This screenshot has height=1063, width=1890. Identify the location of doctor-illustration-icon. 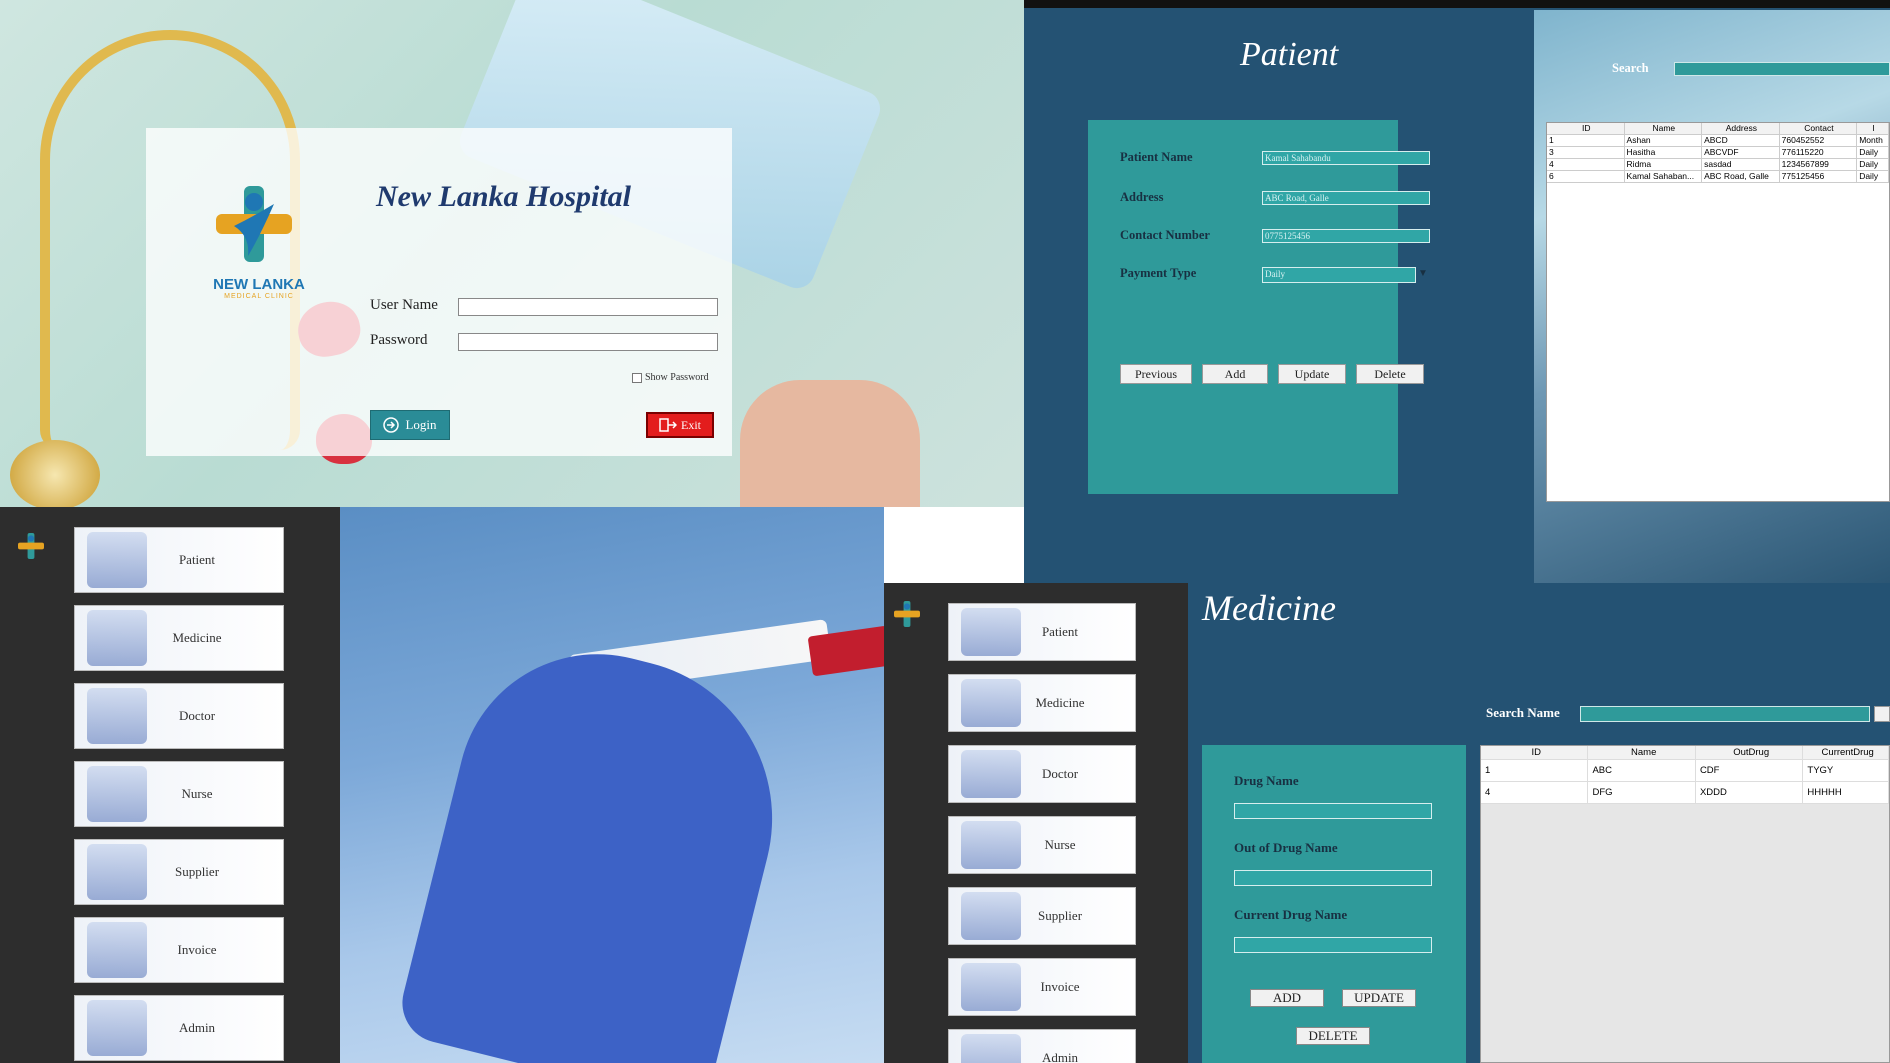
(117, 716).